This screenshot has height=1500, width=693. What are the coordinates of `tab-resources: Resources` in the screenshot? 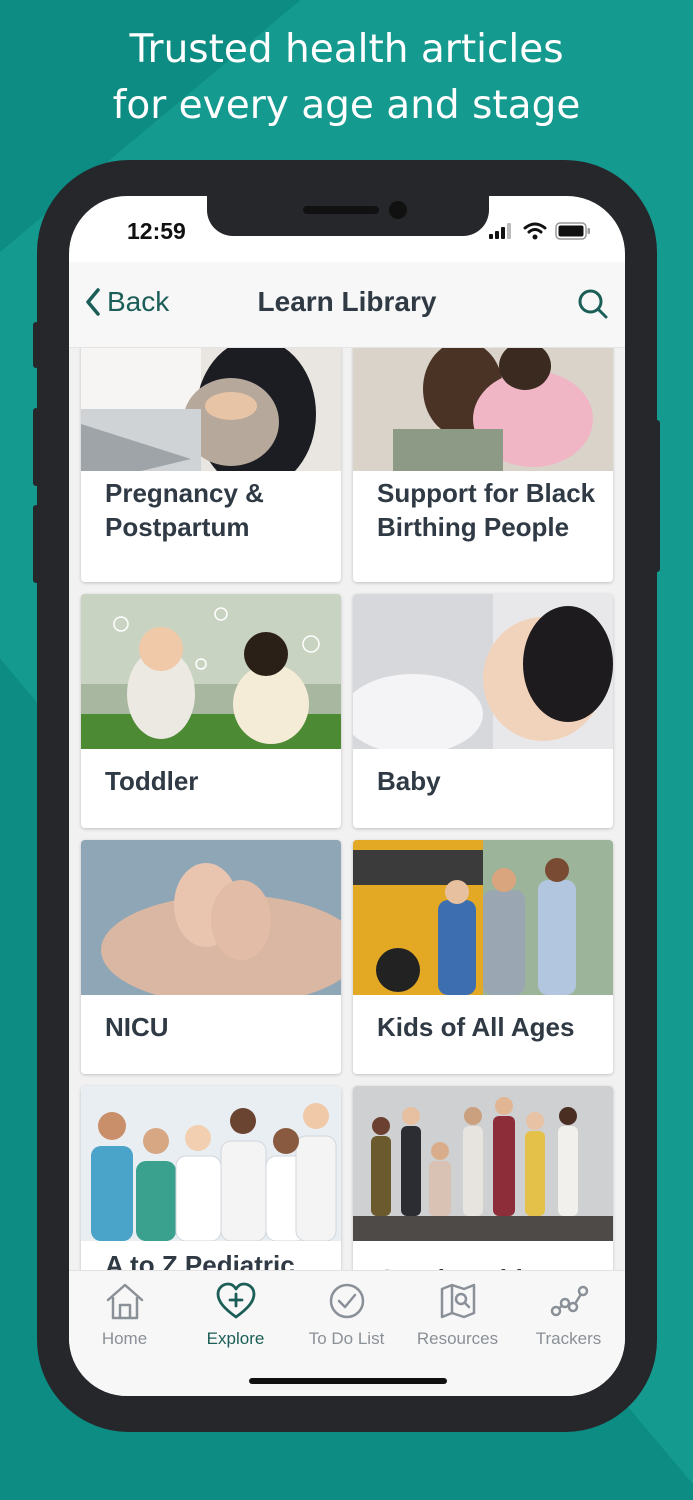 It's located at (457, 1314).